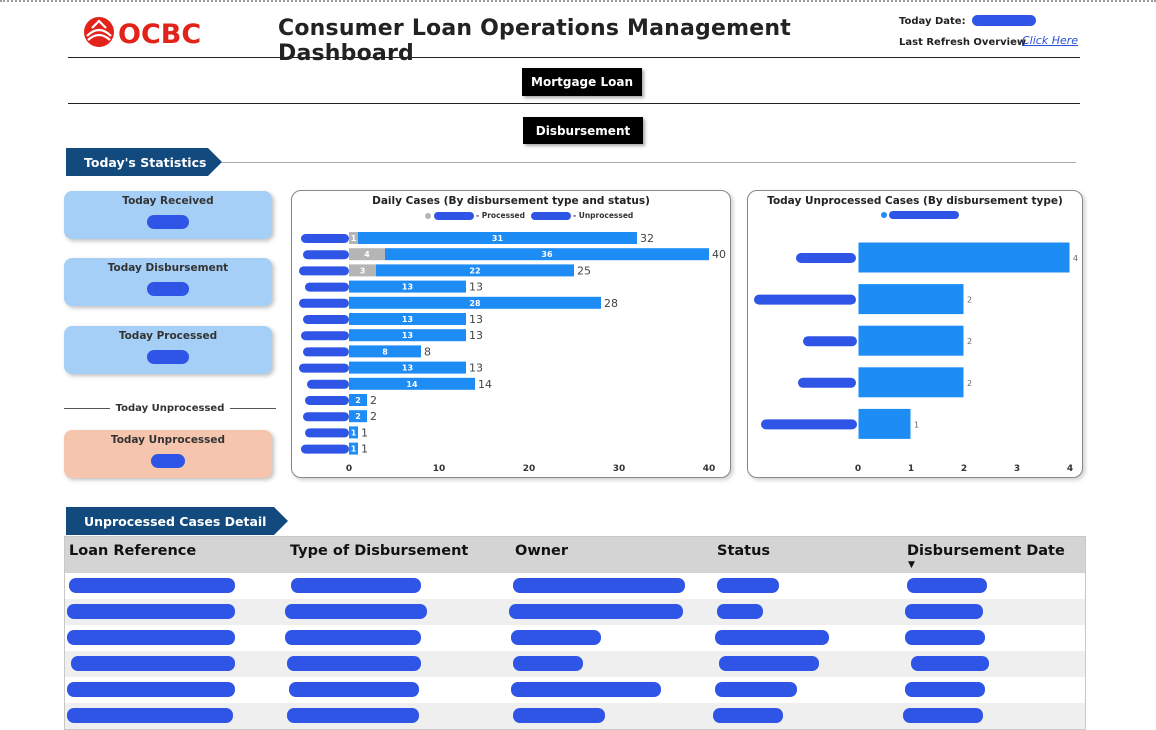 The width and height of the screenshot is (1156, 730). I want to click on today-processed-title: Today Processed, so click(168, 336).